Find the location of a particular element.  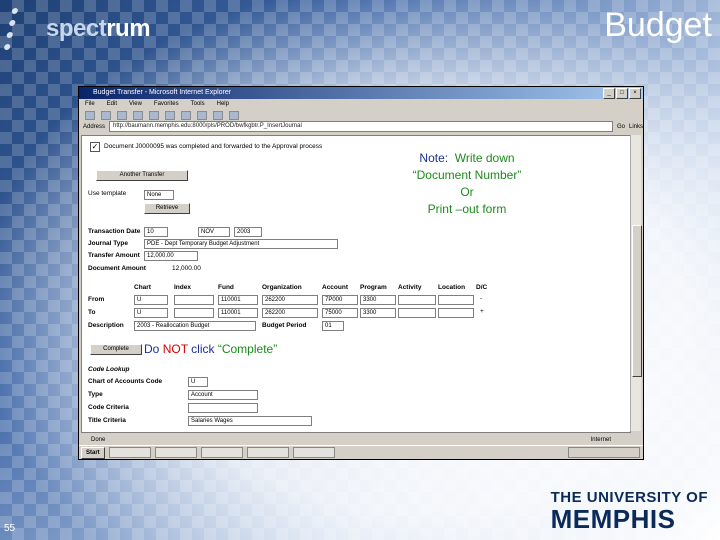

links-label: Links is located at coordinates (636, 127).